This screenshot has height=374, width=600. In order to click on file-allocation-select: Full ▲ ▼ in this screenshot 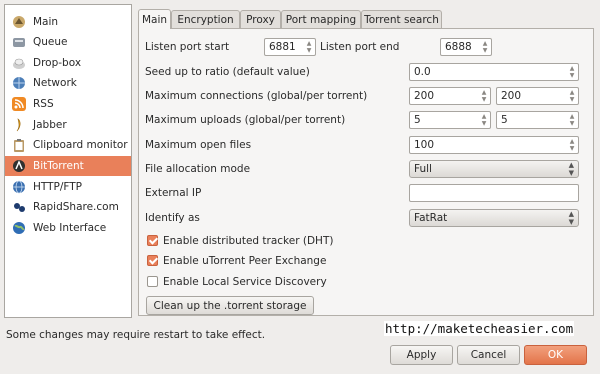, I will do `click(494, 169)`.